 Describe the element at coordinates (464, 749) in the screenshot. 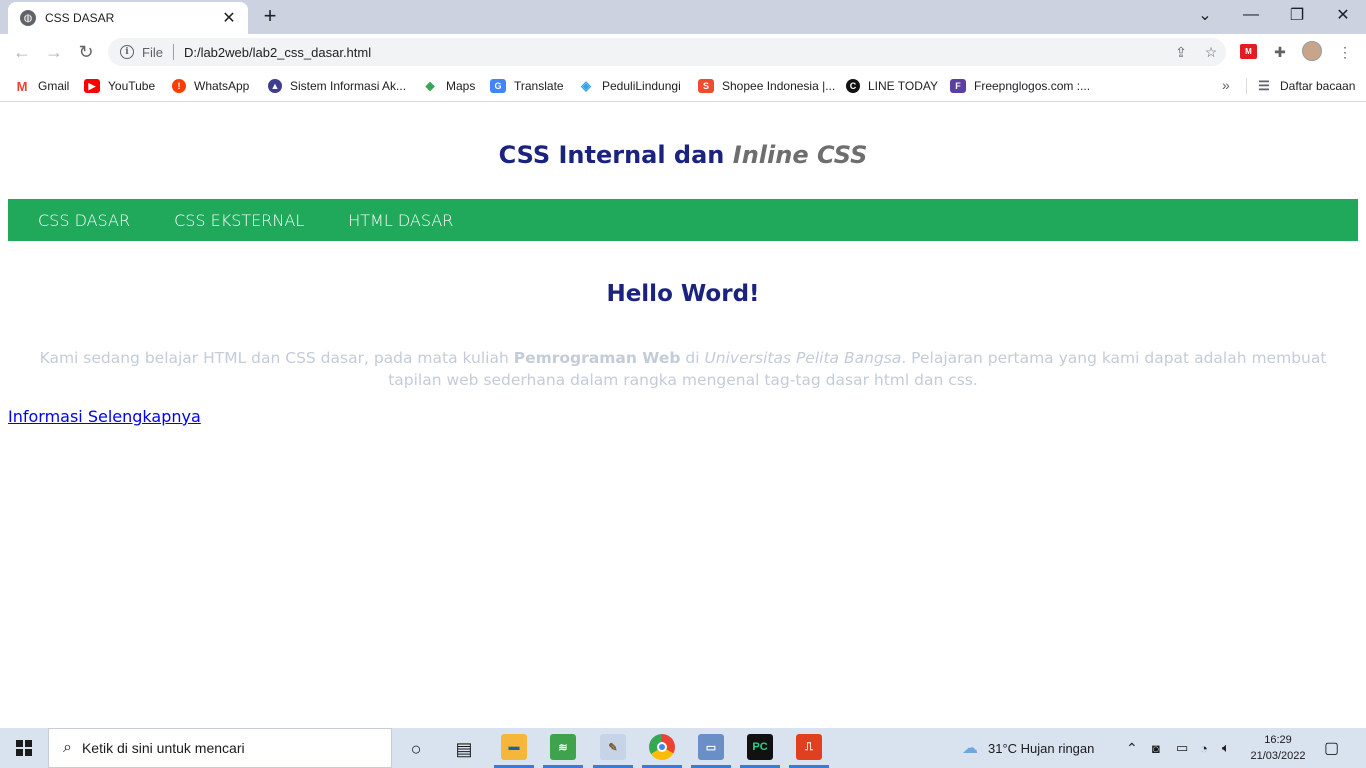

I see `task-view-icon: ▤` at that location.